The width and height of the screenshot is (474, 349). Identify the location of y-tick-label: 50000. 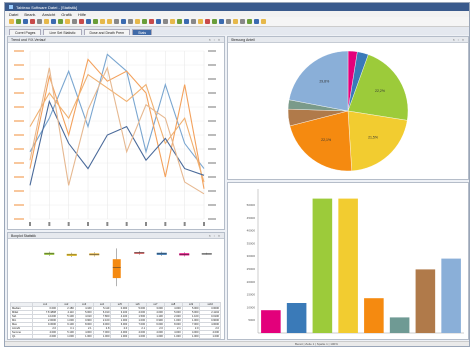
(251, 205).